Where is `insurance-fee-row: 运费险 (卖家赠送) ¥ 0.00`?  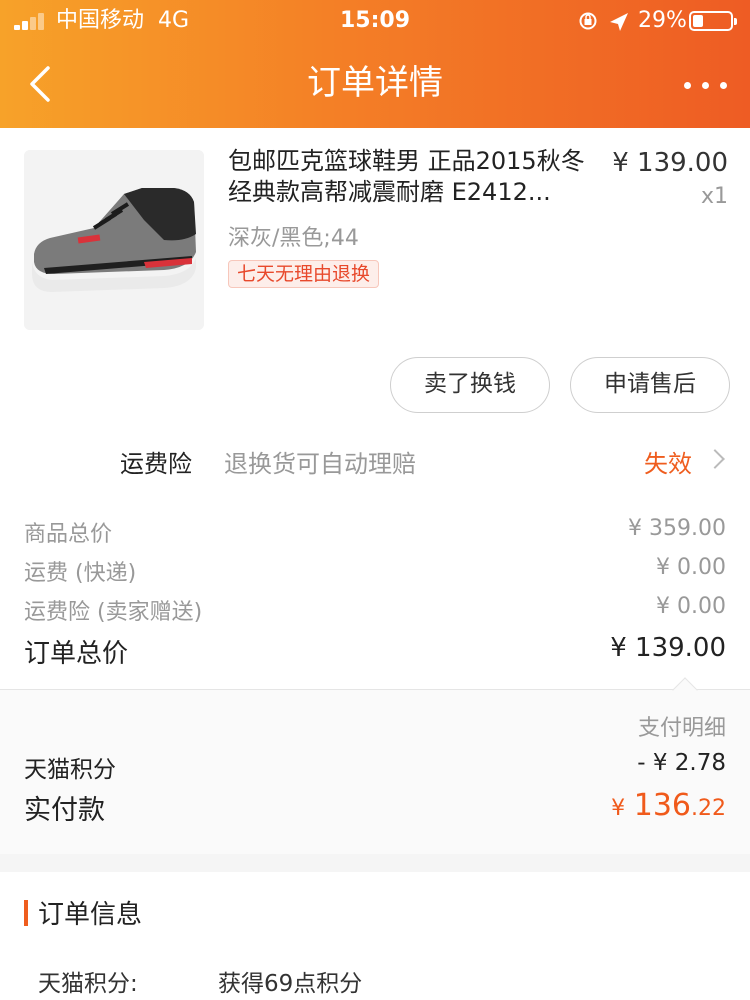
insurance-fee-row: 运费险 (卖家赠送) ¥ 0.00 is located at coordinates (375, 610).